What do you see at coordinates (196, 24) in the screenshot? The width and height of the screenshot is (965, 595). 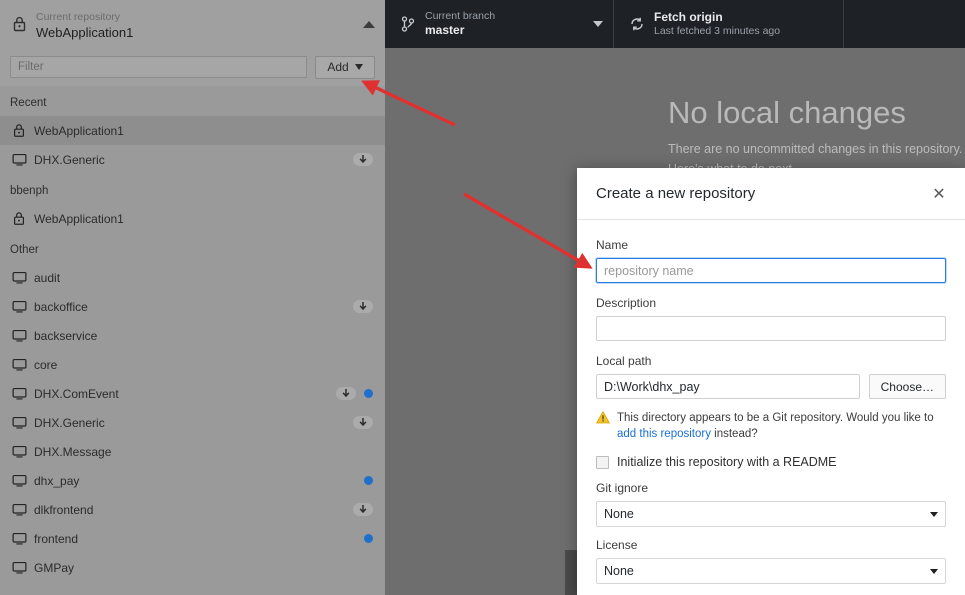 I see `current-repository-text: Current repository WebApplication1` at bounding box center [196, 24].